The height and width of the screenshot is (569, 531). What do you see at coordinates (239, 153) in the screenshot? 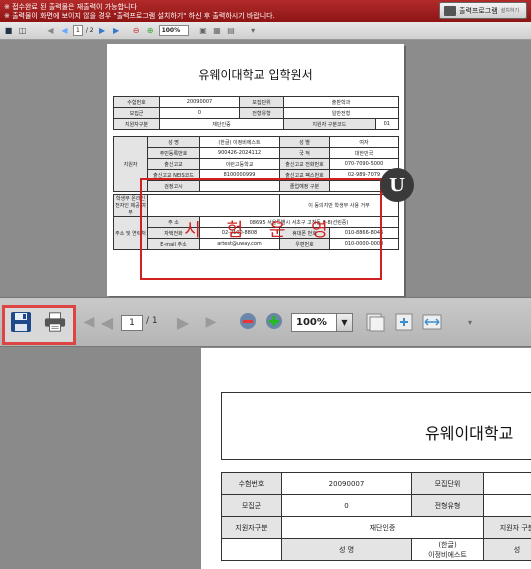
I see `cell-value: 900426-2024112` at bounding box center [239, 153].